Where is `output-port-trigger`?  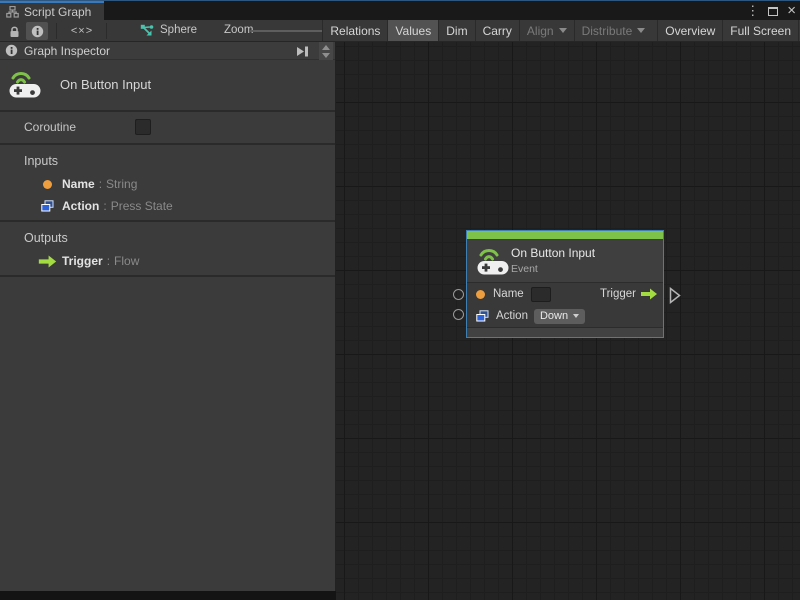 output-port-trigger is located at coordinates (675, 295).